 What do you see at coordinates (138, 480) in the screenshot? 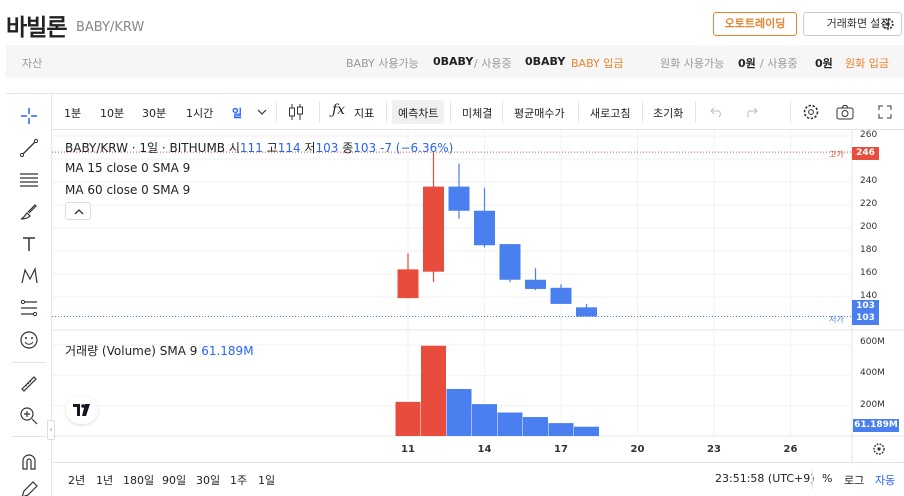
I see `range-180d: 180일` at bounding box center [138, 480].